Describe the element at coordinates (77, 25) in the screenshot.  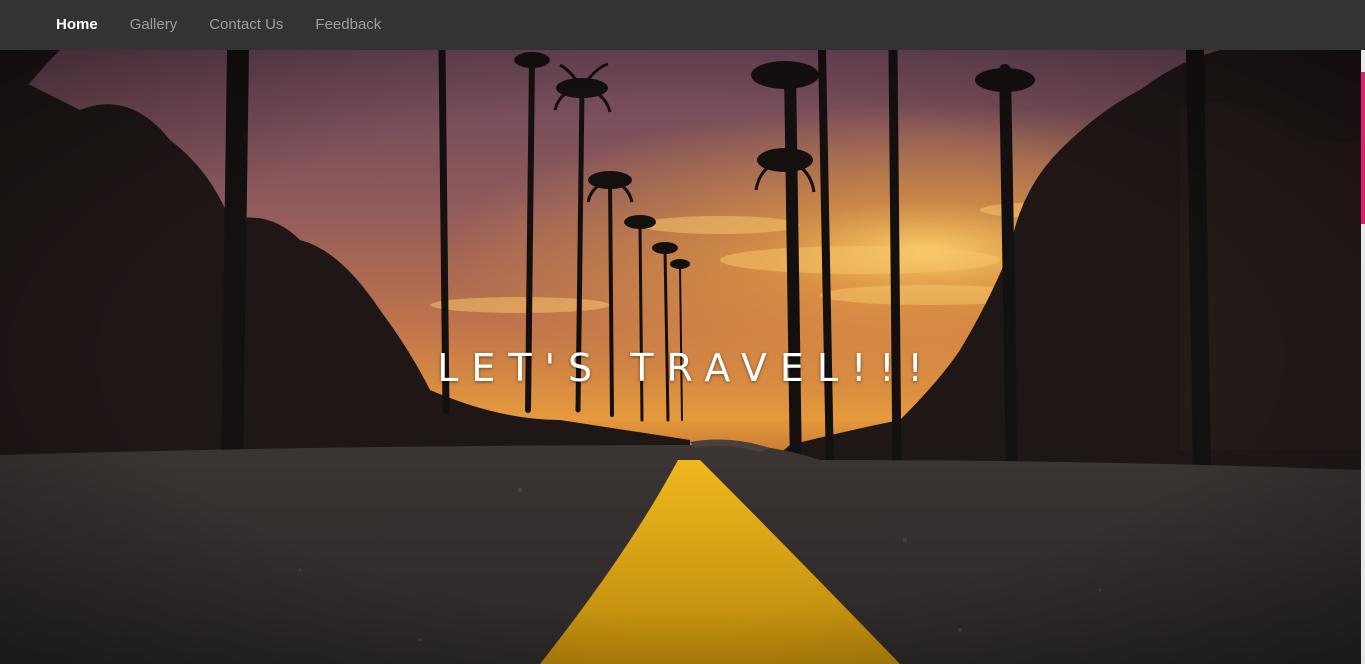
I see `nav-home: Home` at that location.